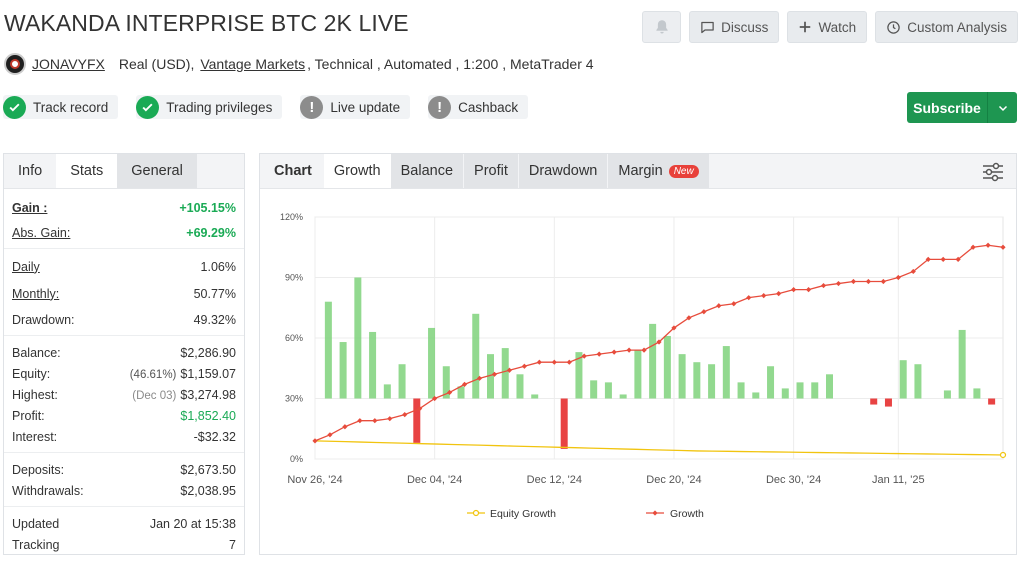 The width and height of the screenshot is (1024, 565). Describe the element at coordinates (124, 436) in the screenshot. I see `stat-interest: Interest: -$32.32` at that location.